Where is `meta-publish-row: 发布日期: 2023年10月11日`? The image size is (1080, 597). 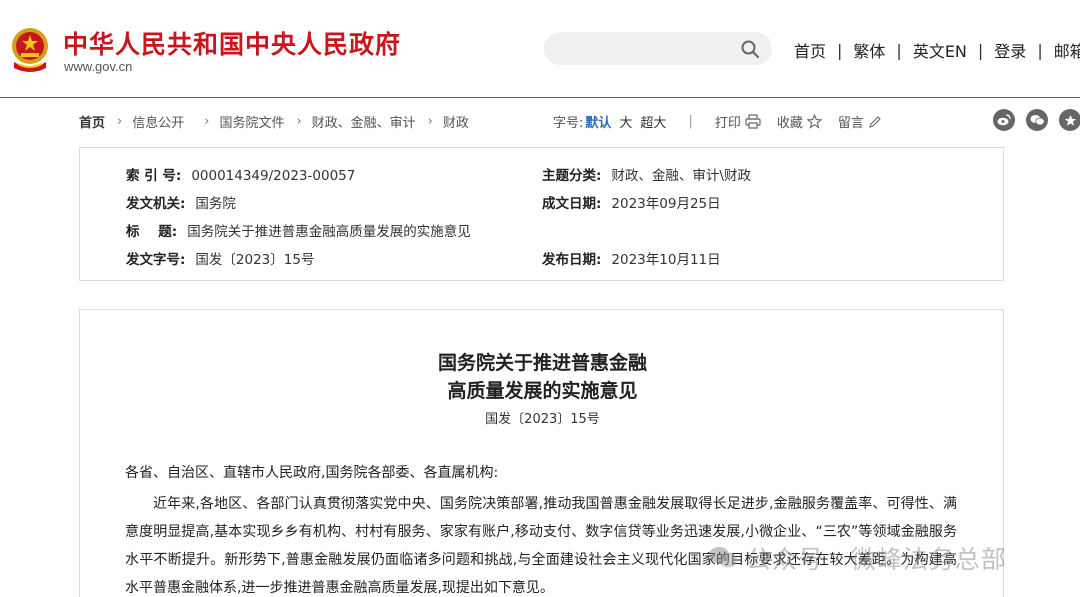
meta-publish-row: 发布日期: 2023年10月11日 is located at coordinates (631, 258).